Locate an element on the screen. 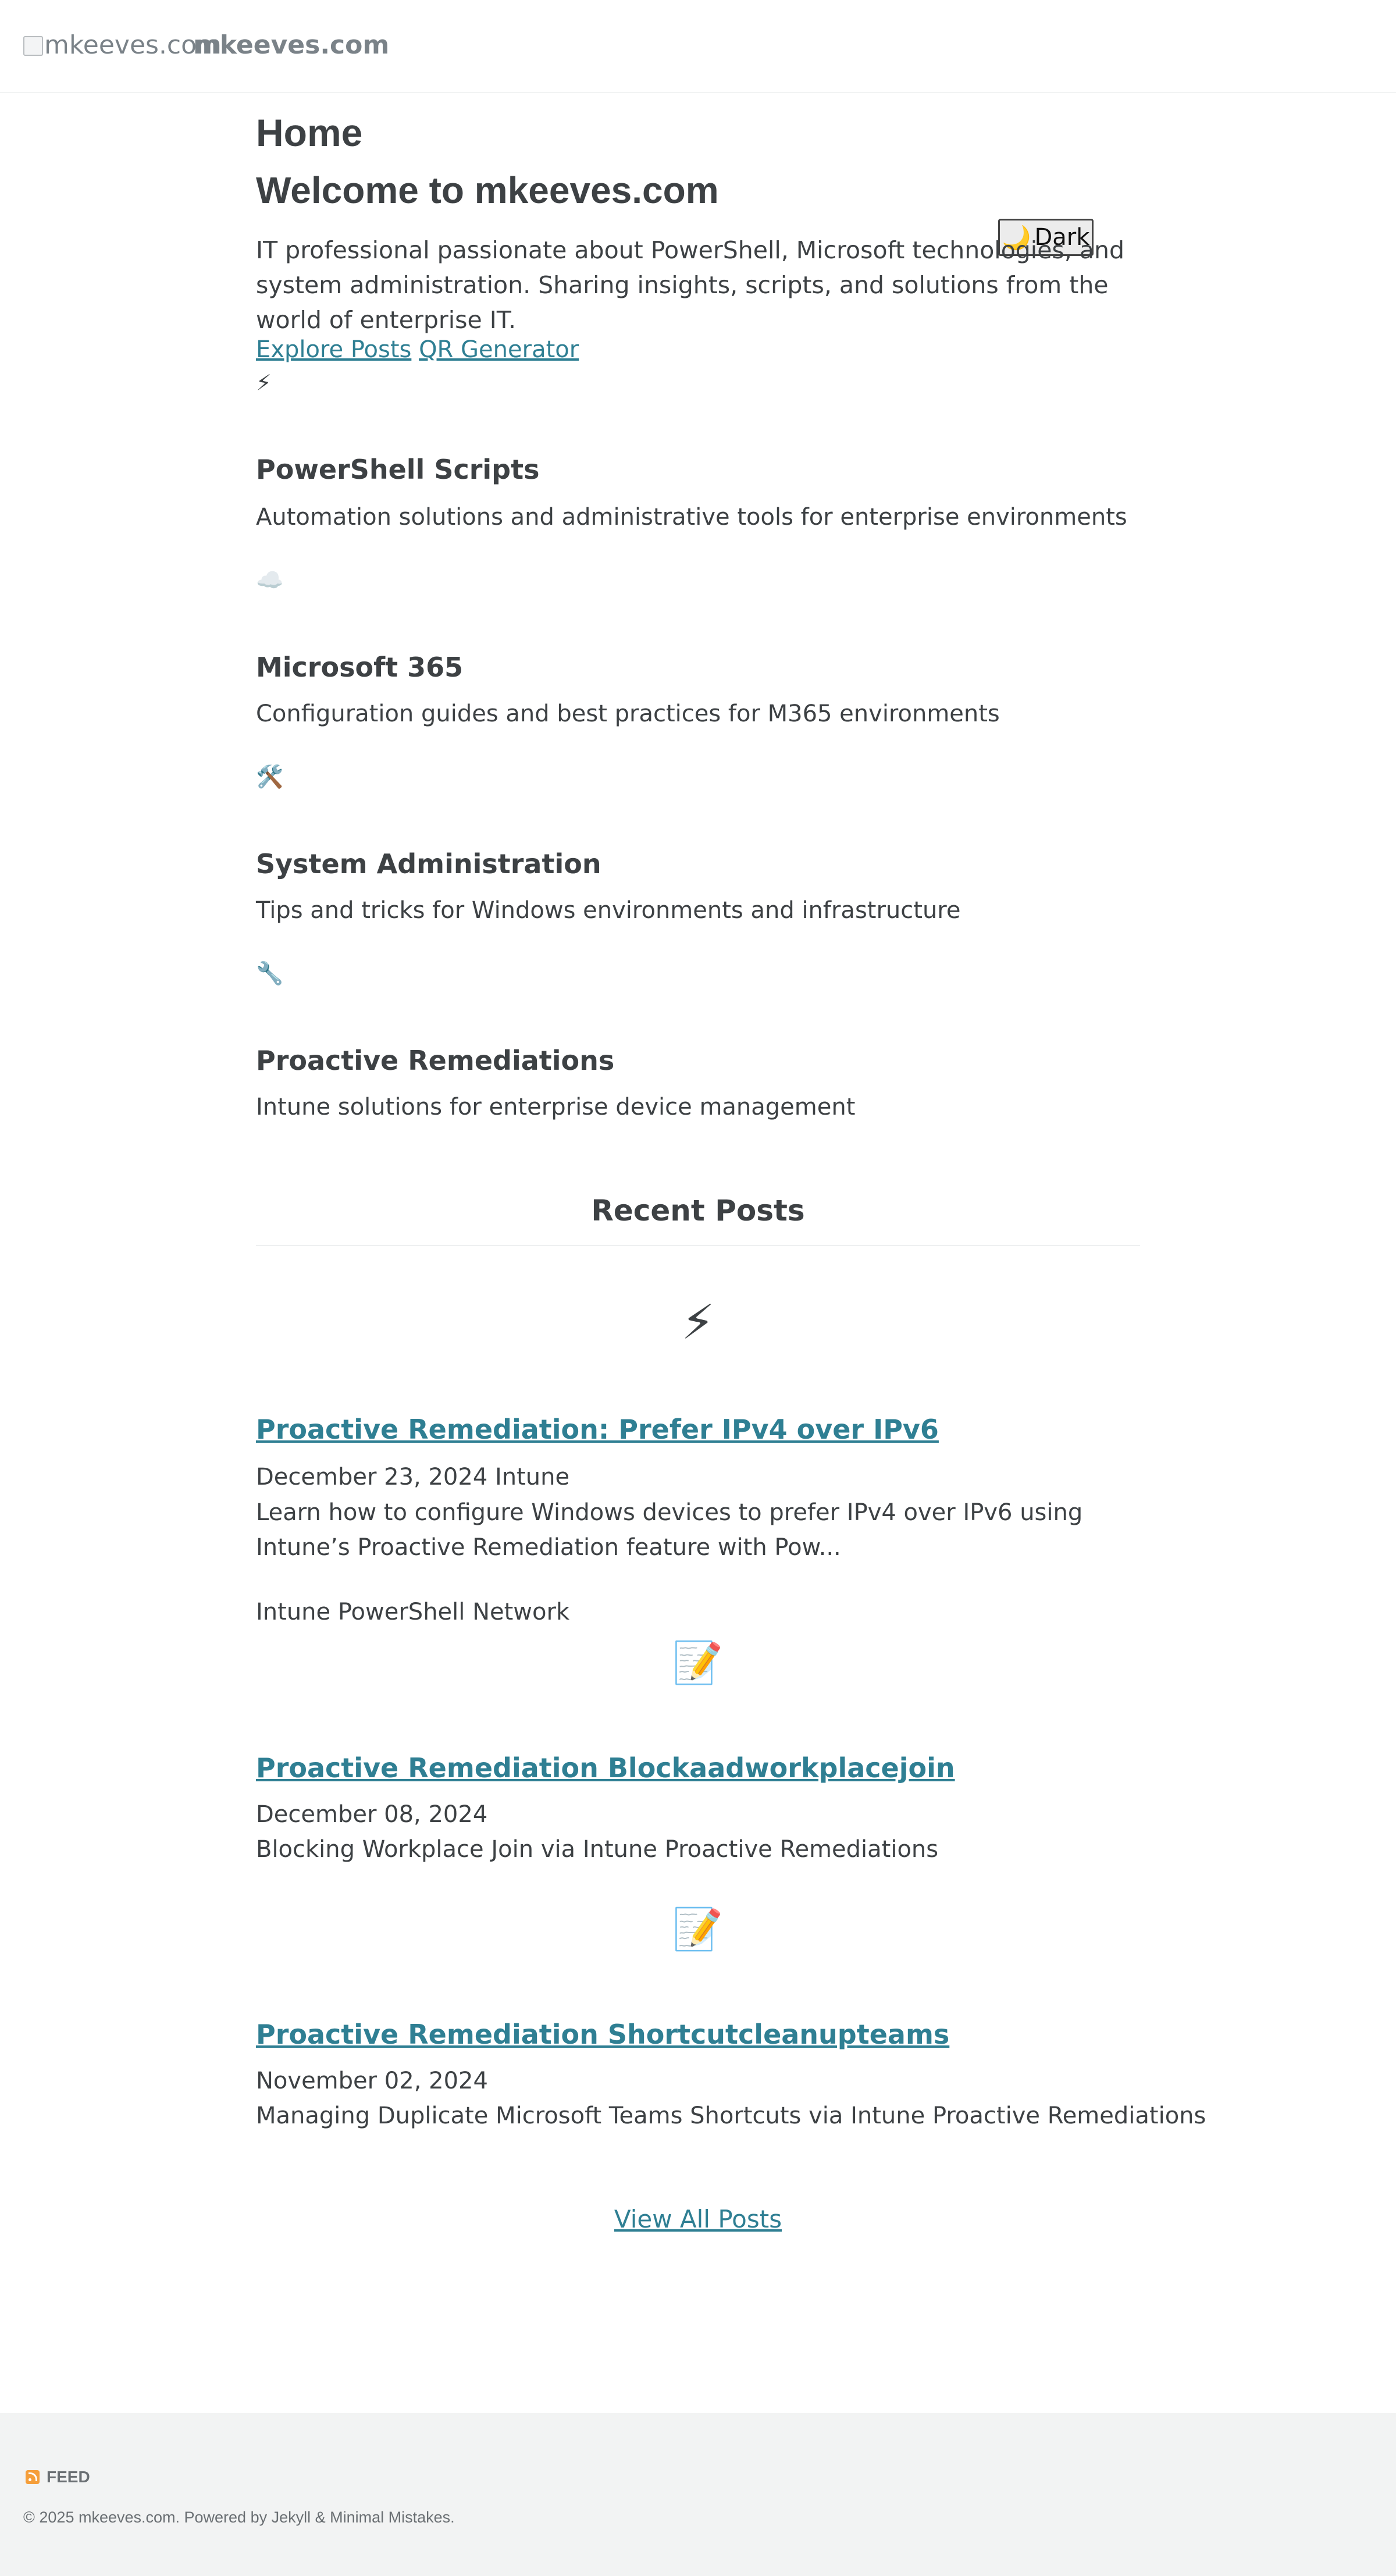 Image resolution: width=1396 pixels, height=2576 pixels. page-title: Home is located at coordinates (309, 133).